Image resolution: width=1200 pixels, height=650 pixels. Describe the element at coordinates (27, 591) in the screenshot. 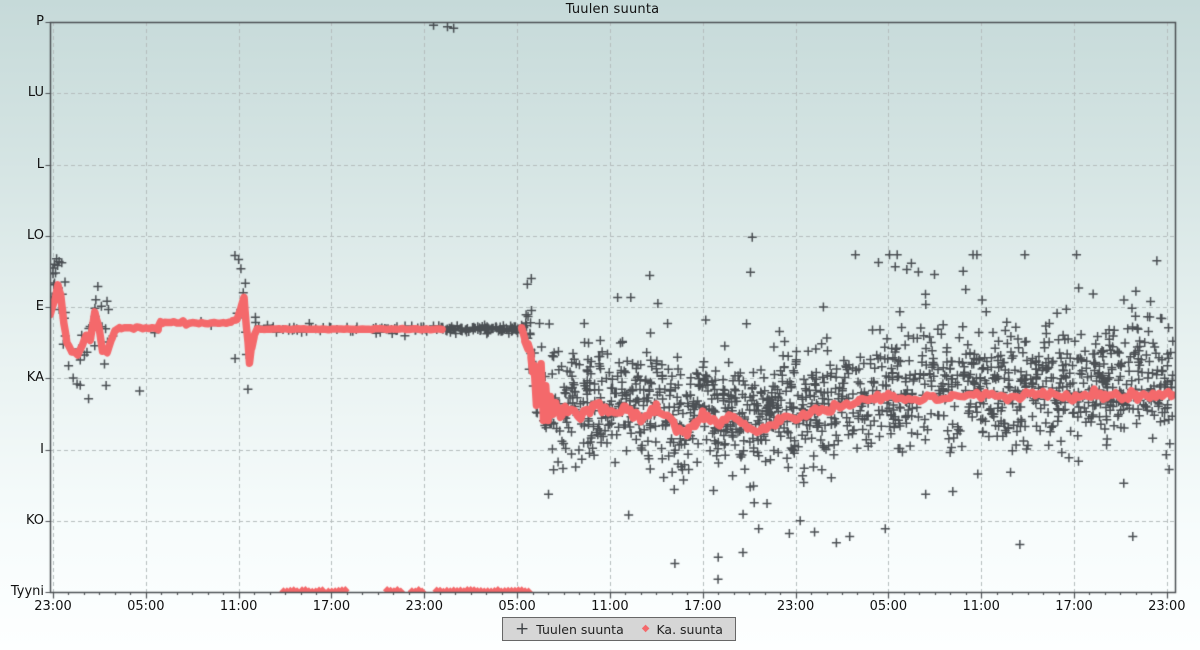

I see `y-tick-label: Tyyni` at that location.